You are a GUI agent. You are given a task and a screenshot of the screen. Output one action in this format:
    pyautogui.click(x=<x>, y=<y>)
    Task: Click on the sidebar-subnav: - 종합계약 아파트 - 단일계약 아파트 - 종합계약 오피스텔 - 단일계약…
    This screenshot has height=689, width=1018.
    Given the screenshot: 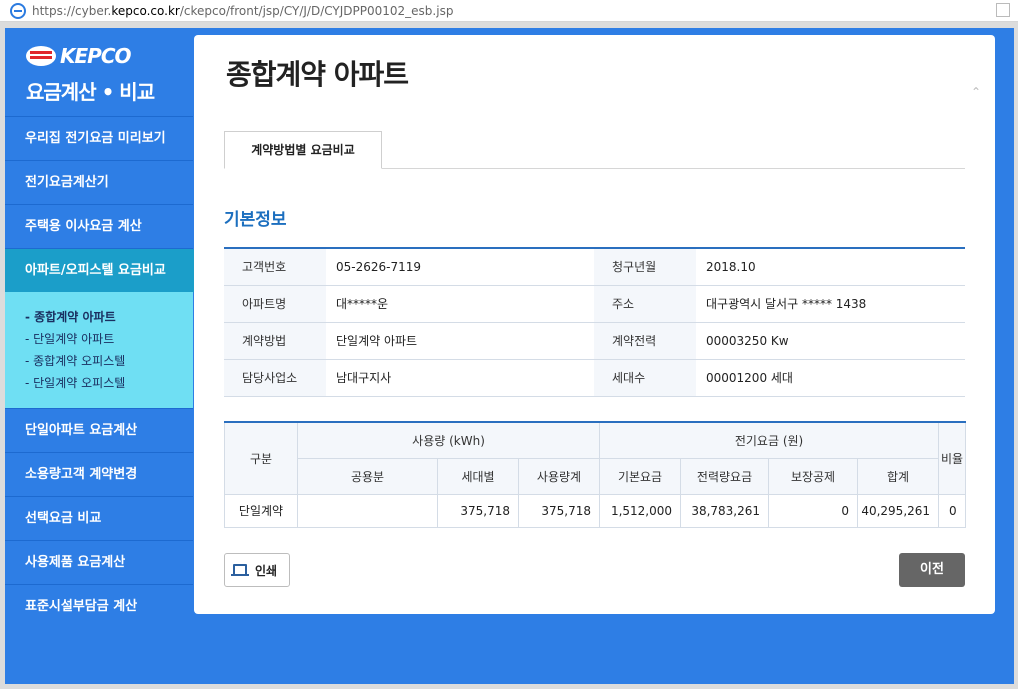 What is the action you would take?
    pyautogui.click(x=99, y=350)
    